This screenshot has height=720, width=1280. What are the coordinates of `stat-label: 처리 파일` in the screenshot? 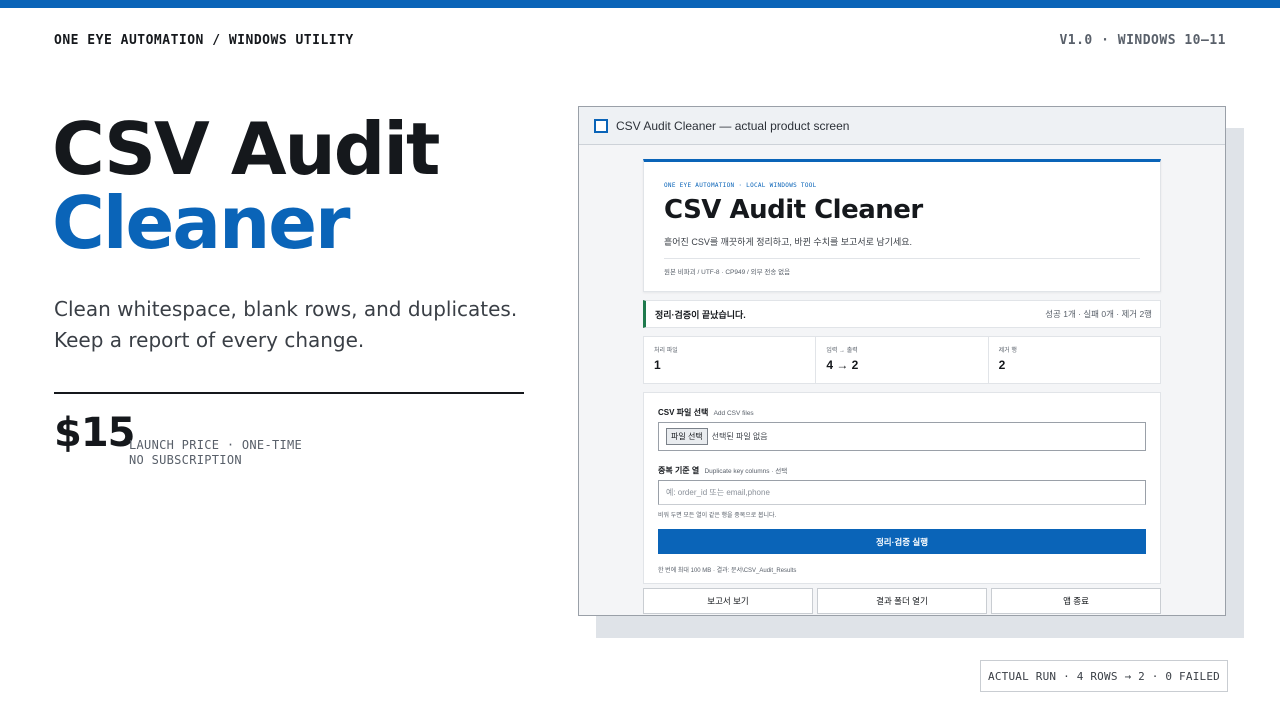 It's located at (666, 351).